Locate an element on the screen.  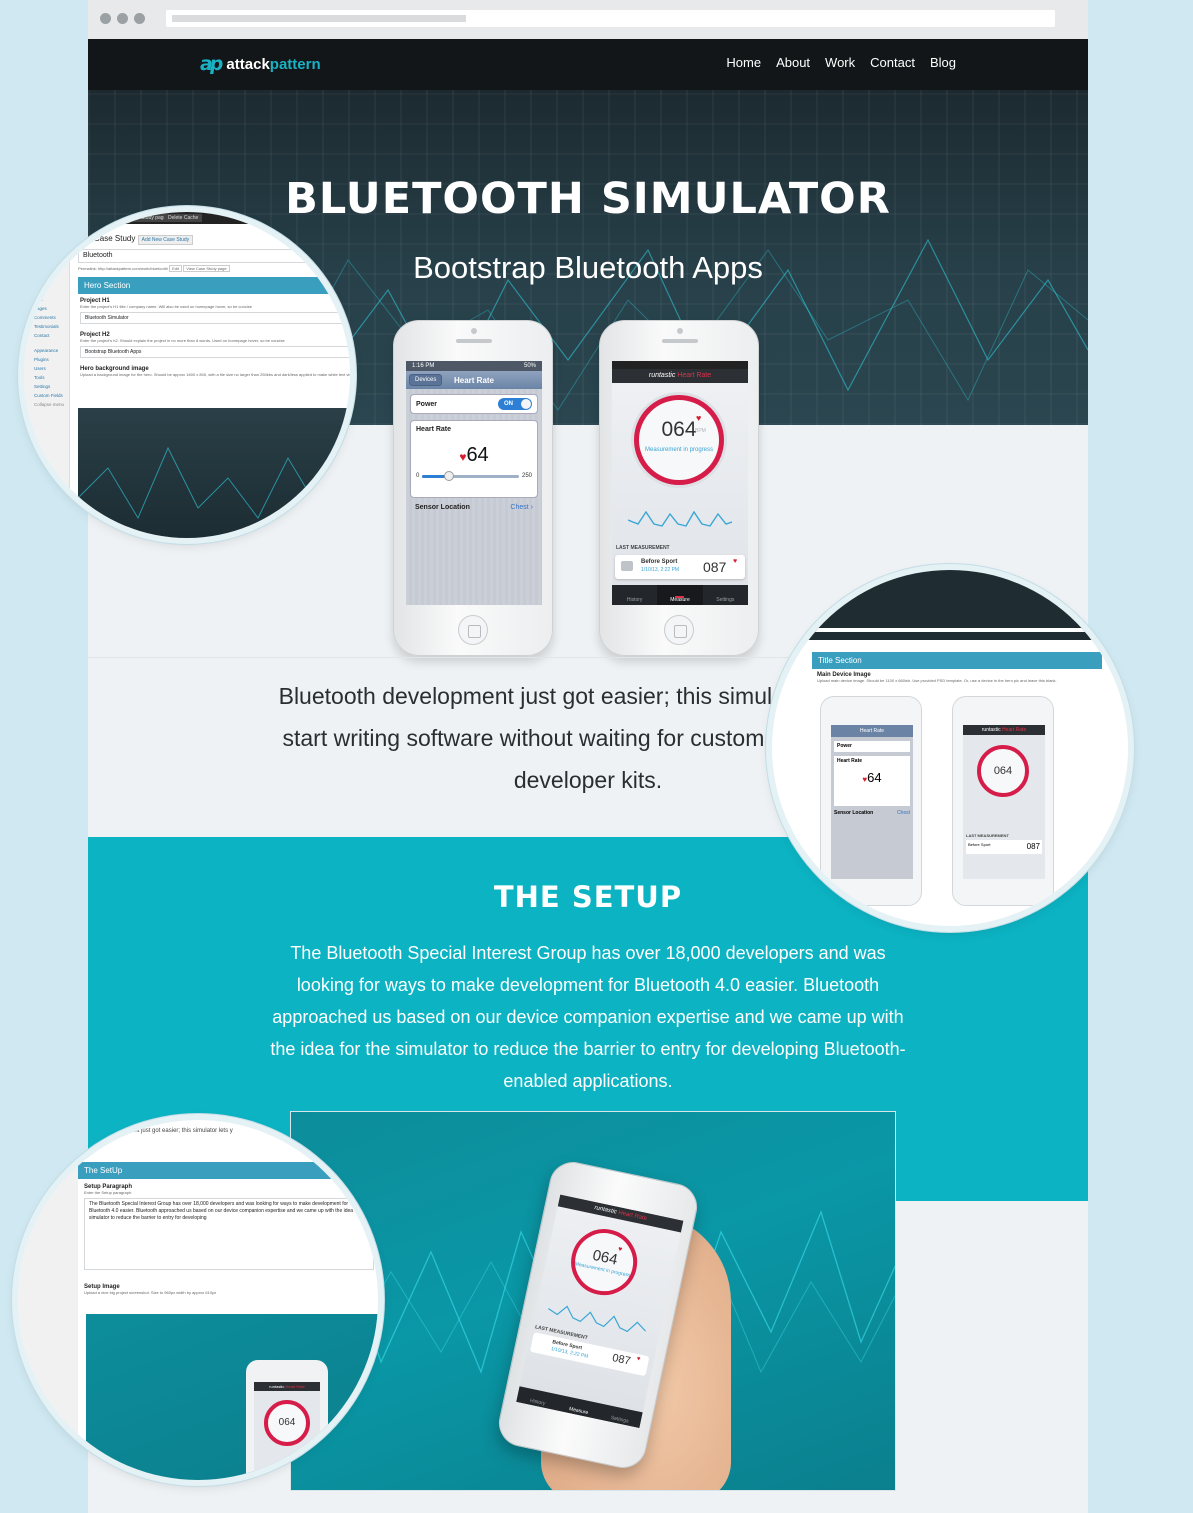
mini-app-header: runtastic Heart Rate is located at coordinates (1004, 730).